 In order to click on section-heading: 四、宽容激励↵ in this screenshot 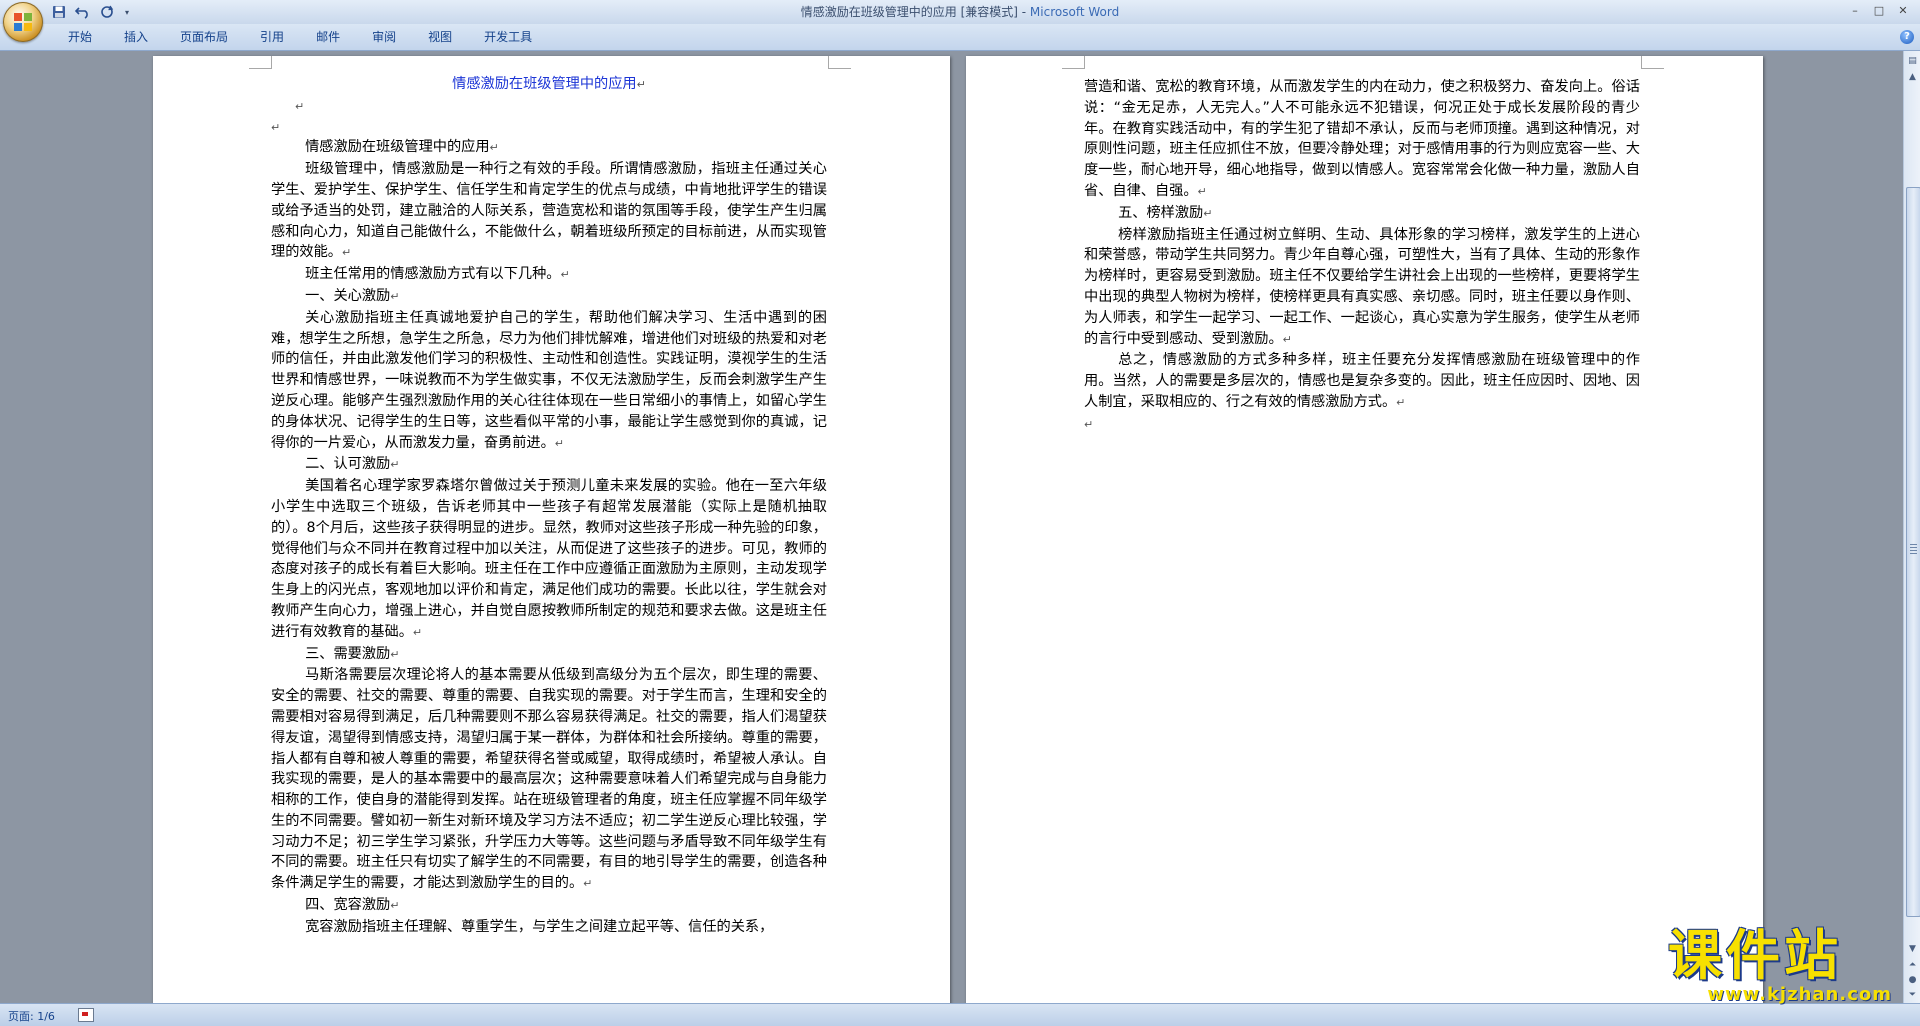, I will do `click(549, 906)`.